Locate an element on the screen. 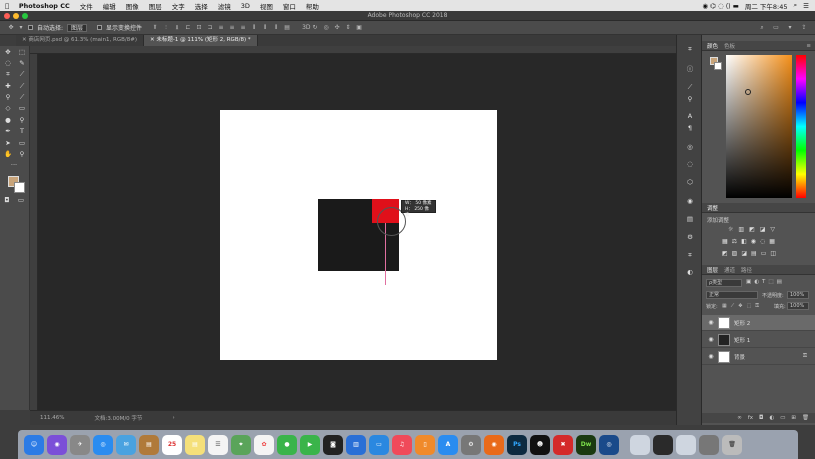 Image resolution: width=815 pixels, height=459 pixels. browser-icon: ◎ is located at coordinates (609, 444).